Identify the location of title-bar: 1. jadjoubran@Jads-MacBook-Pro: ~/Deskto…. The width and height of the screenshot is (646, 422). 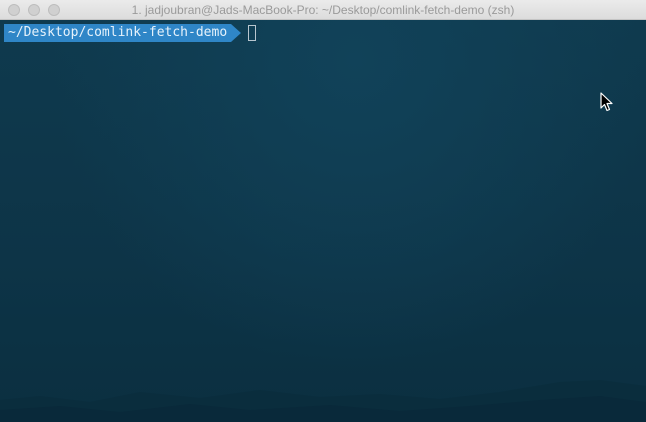
(323, 10).